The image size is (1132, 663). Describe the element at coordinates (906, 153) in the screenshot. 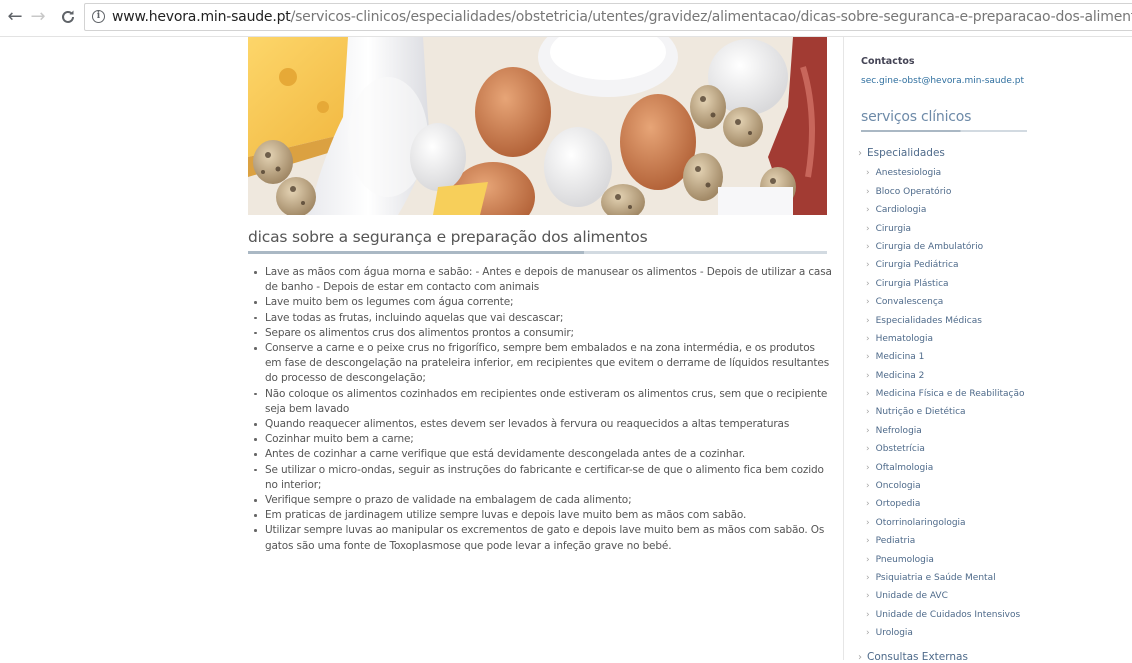

I see `sidebar-item-label: Especialidades` at that location.